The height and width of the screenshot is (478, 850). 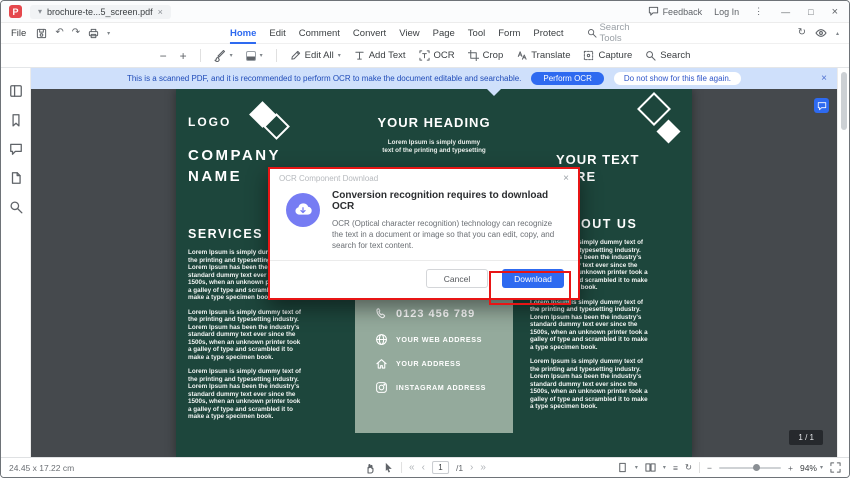 I want to click on add-text-label: Add Text, so click(x=387, y=55).